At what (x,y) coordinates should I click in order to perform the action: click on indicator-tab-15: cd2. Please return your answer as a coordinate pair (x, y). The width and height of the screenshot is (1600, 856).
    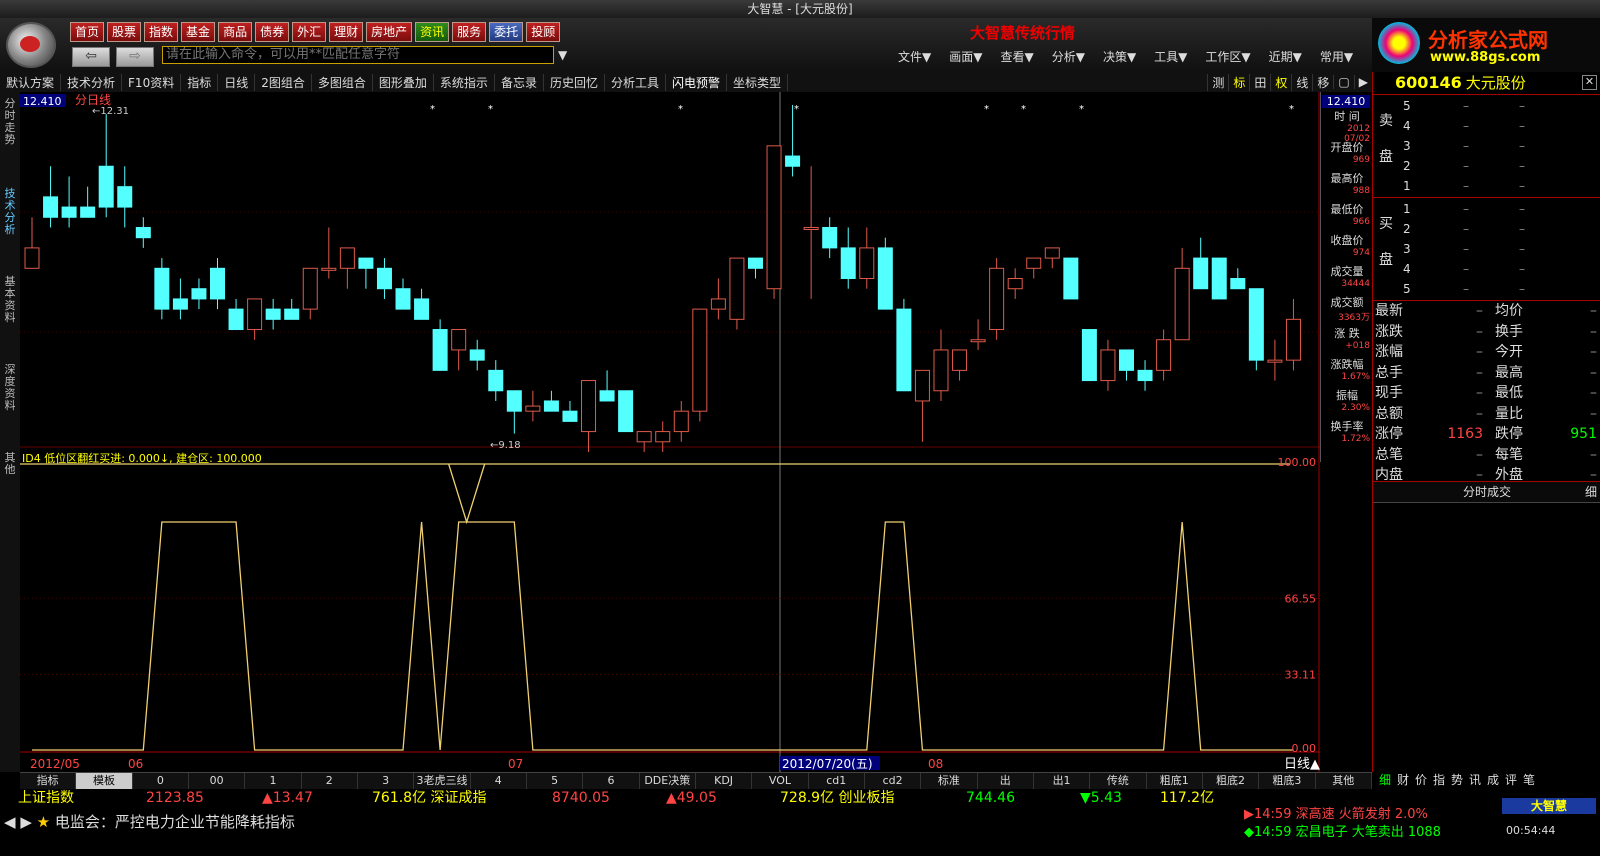
    Looking at the image, I should click on (893, 781).